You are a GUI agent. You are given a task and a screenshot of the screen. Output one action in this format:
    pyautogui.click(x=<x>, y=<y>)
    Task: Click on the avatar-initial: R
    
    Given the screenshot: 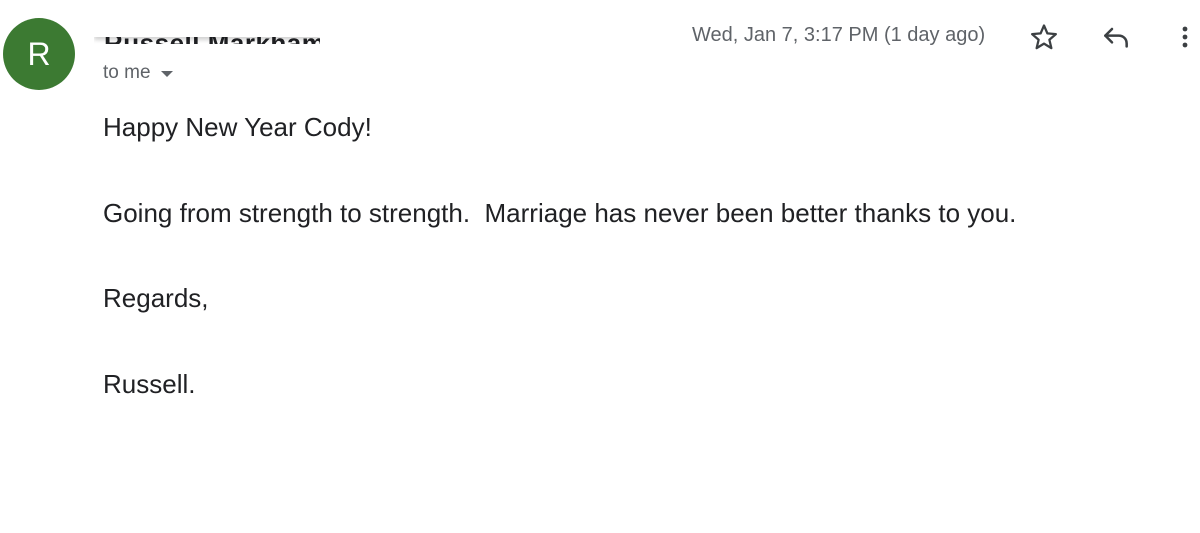 What is the action you would take?
    pyautogui.click(x=39, y=53)
    